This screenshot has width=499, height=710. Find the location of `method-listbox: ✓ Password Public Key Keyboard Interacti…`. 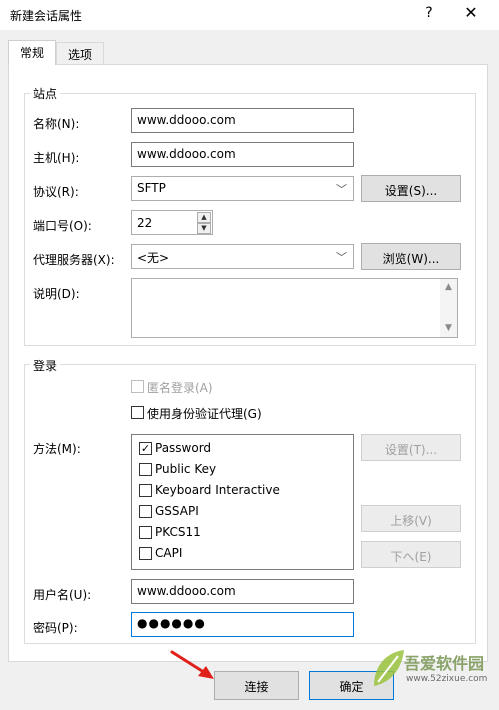

method-listbox: ✓ Password Public Key Keyboard Interacti… is located at coordinates (242, 502).